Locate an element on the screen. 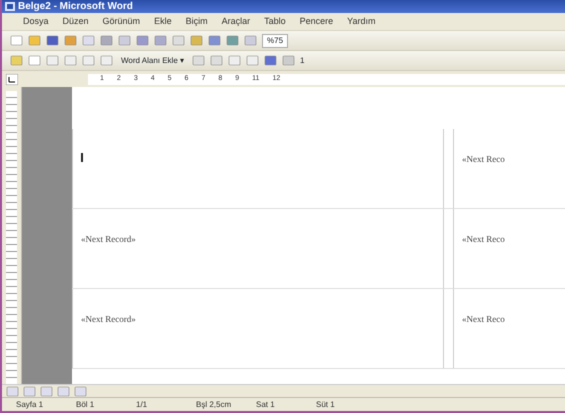 This screenshot has height=413, width=565. word-icon is located at coordinates (10, 6).